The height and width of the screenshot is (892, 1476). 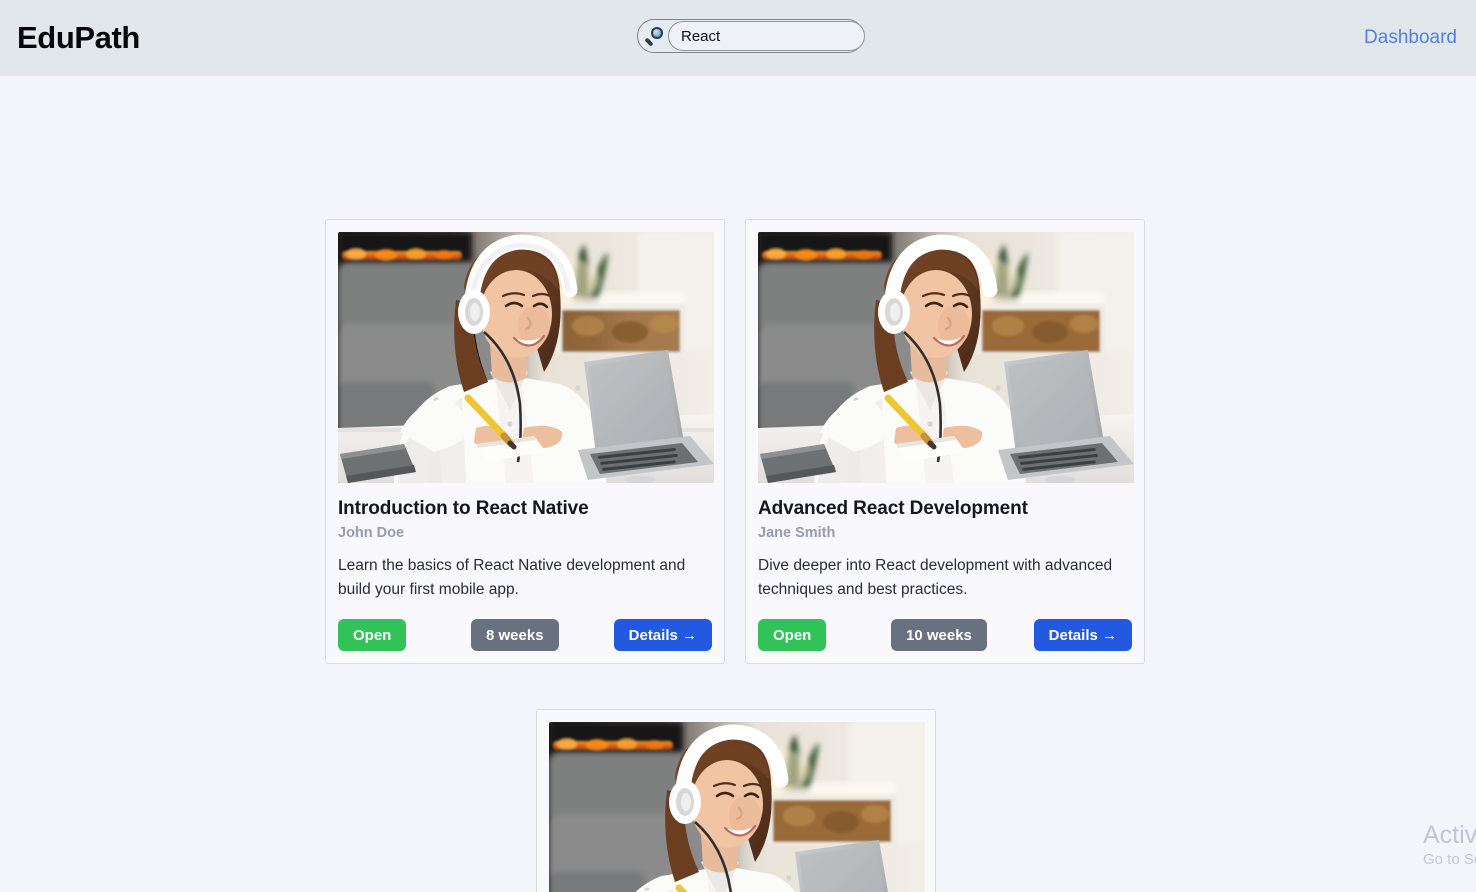 What do you see at coordinates (893, 508) in the screenshot?
I see `course-title: Advanced React Development` at bounding box center [893, 508].